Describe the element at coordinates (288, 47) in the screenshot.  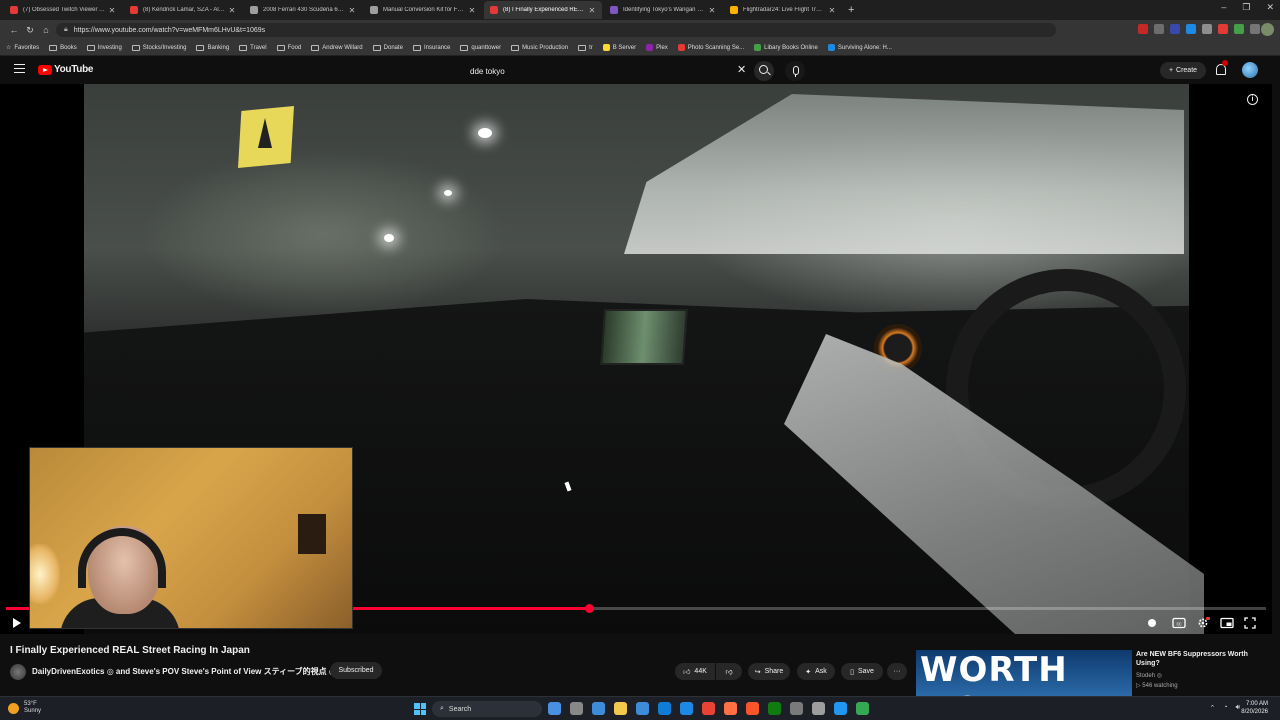
I see `bookmark-item: Food` at that location.